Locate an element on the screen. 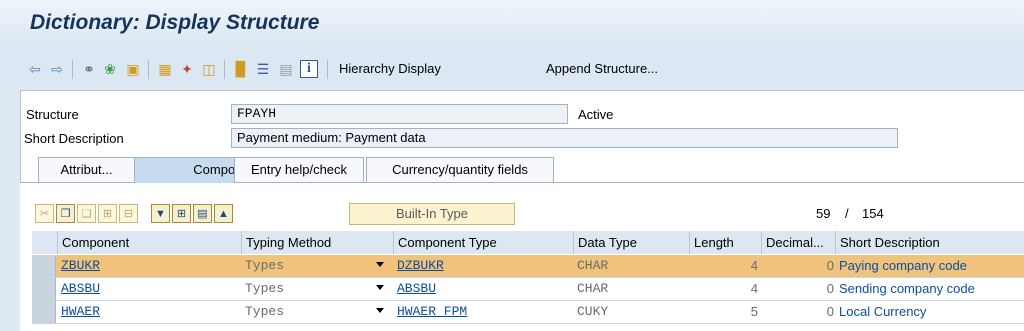 The height and width of the screenshot is (331, 1024). activate-icon: ❀ is located at coordinates (110, 69).